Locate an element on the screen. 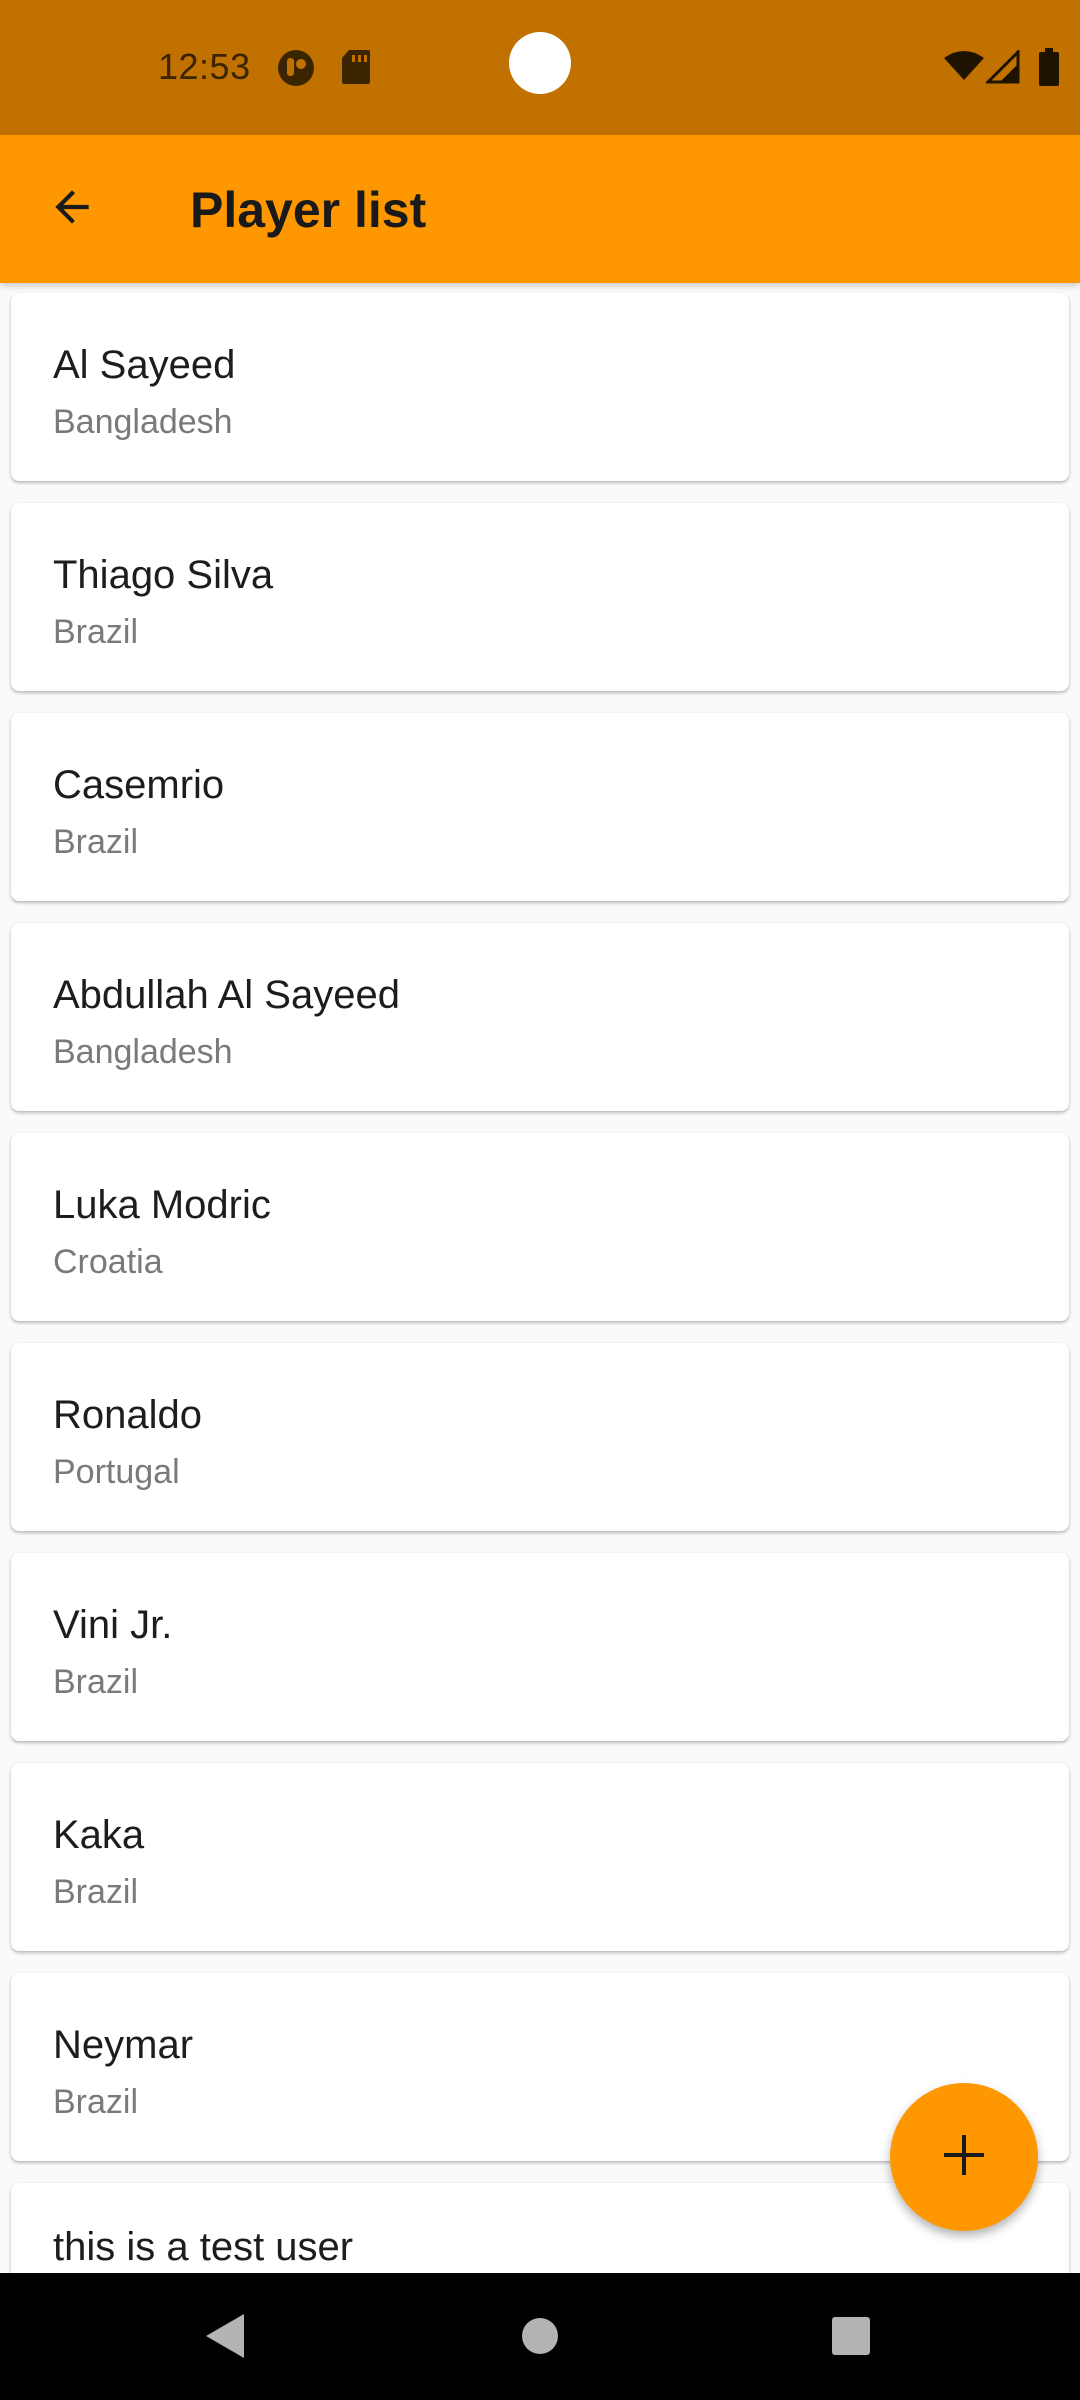 The image size is (1080, 2400). back-nav-icon is located at coordinates (225, 2338).